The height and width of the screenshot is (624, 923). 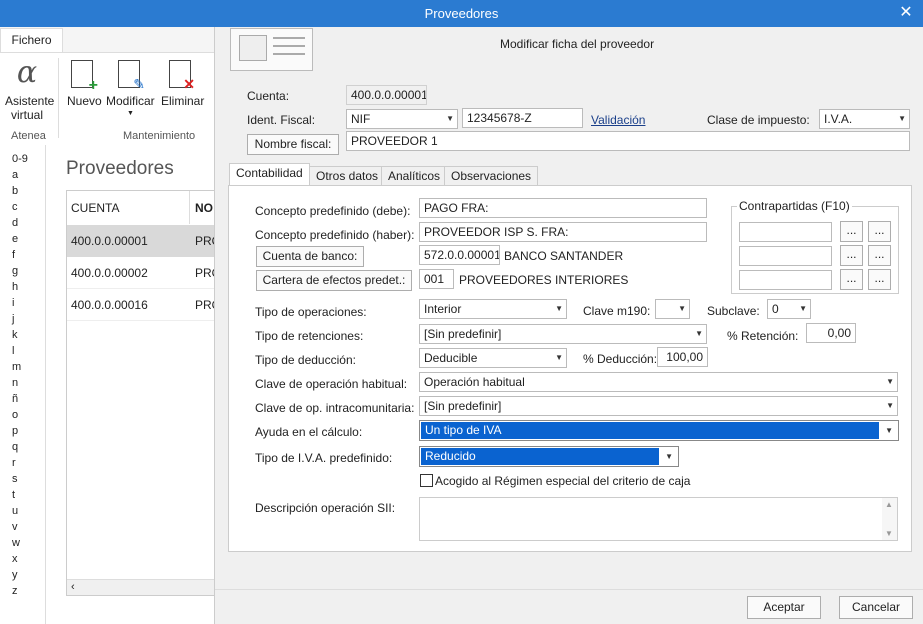 What do you see at coordinates (24, 479) in the screenshot?
I see `alphabet-letter: s` at bounding box center [24, 479].